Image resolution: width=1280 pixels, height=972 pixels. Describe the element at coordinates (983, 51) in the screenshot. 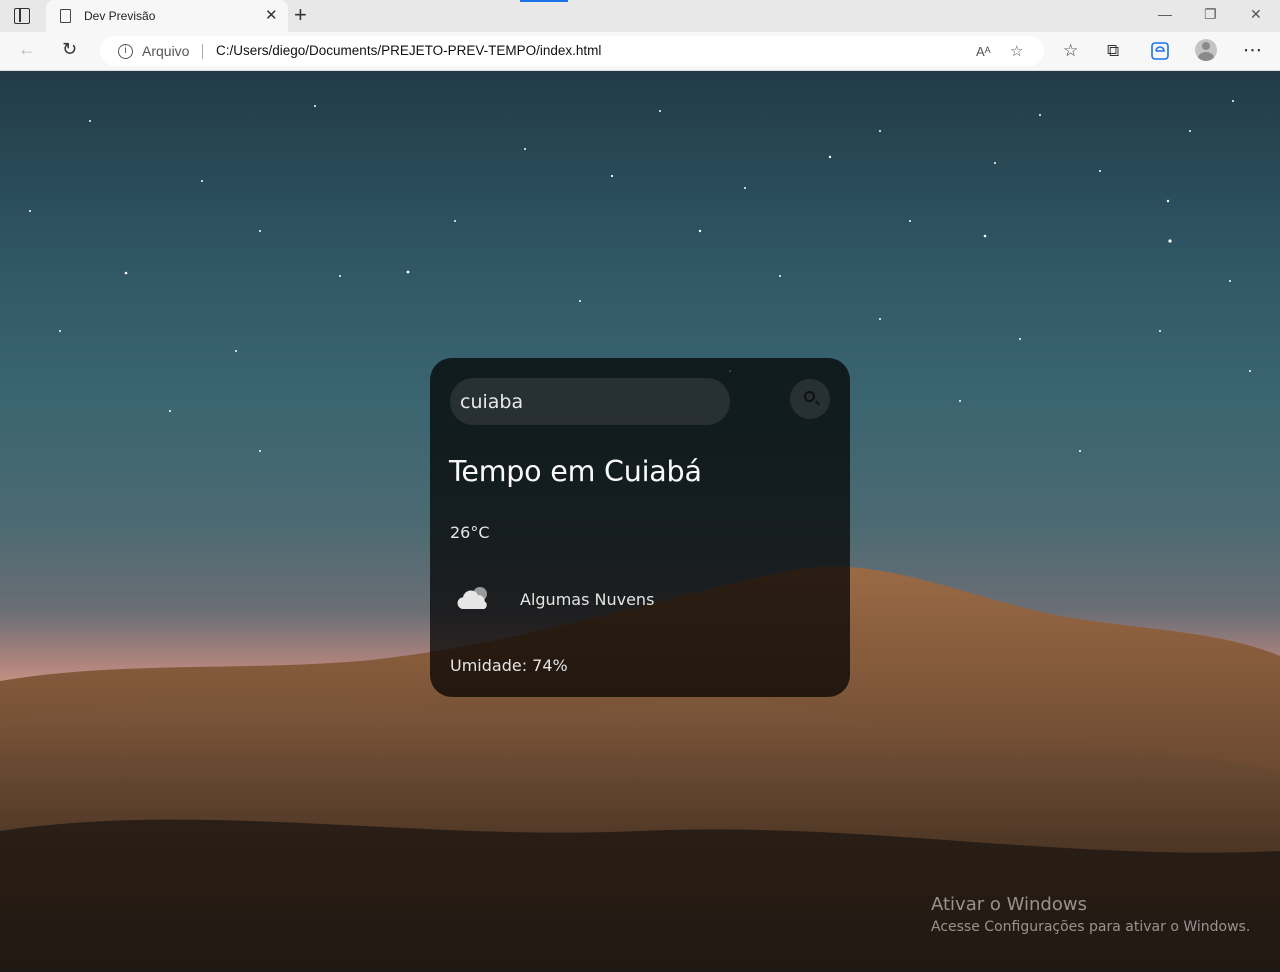

I see `read-aloud-icon: Aᴬ` at that location.